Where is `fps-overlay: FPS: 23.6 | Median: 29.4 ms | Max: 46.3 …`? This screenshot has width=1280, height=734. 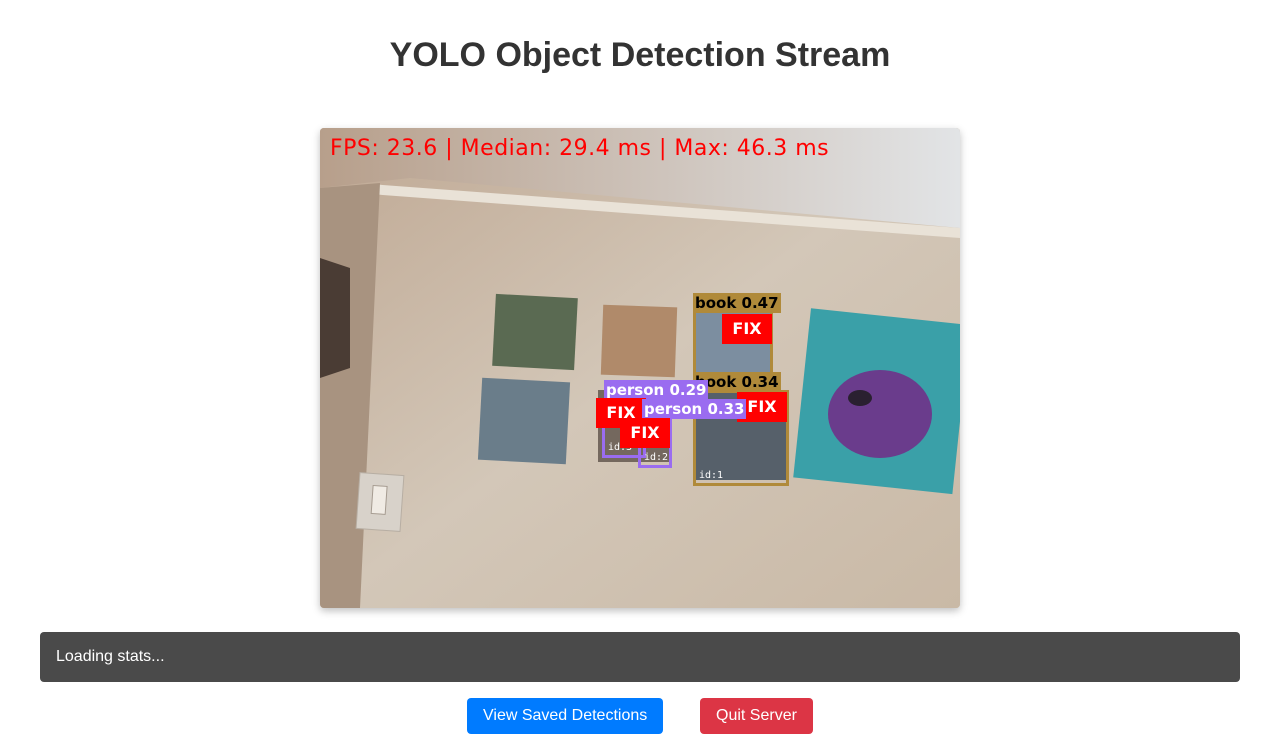
fps-overlay: FPS: 23.6 | Median: 29.4 ms | Max: 46.3 … is located at coordinates (580, 148).